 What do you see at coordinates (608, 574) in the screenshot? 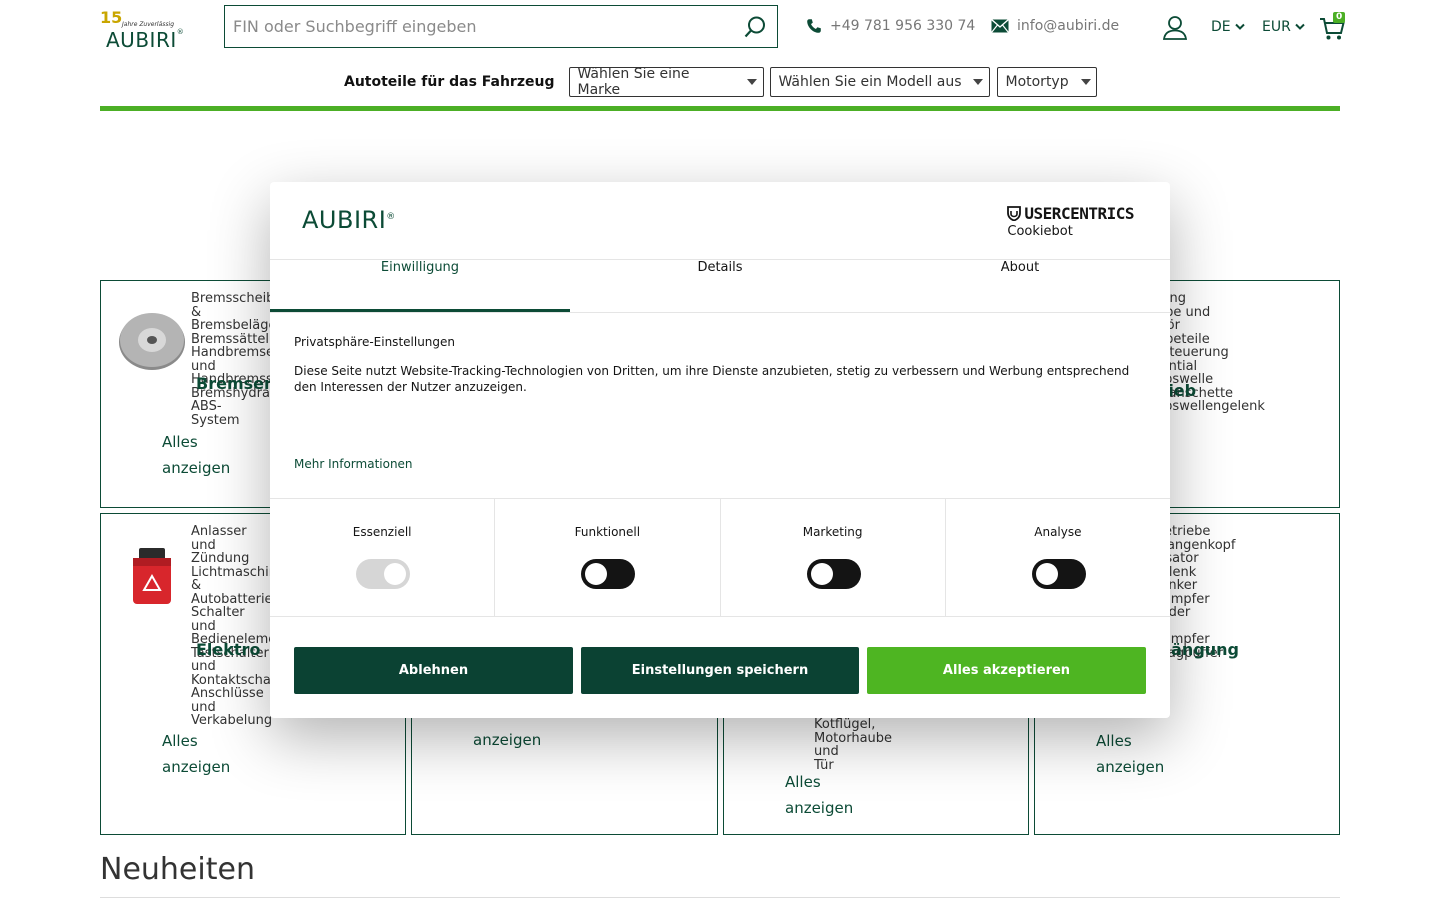
I see `functional-toggle` at bounding box center [608, 574].